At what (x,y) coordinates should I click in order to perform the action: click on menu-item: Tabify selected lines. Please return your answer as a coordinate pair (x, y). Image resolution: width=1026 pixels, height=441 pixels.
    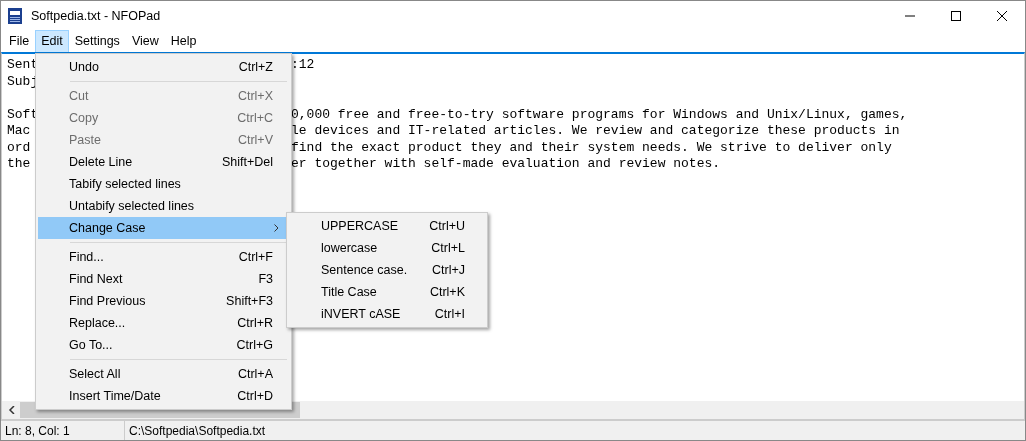
    Looking at the image, I should click on (163, 184).